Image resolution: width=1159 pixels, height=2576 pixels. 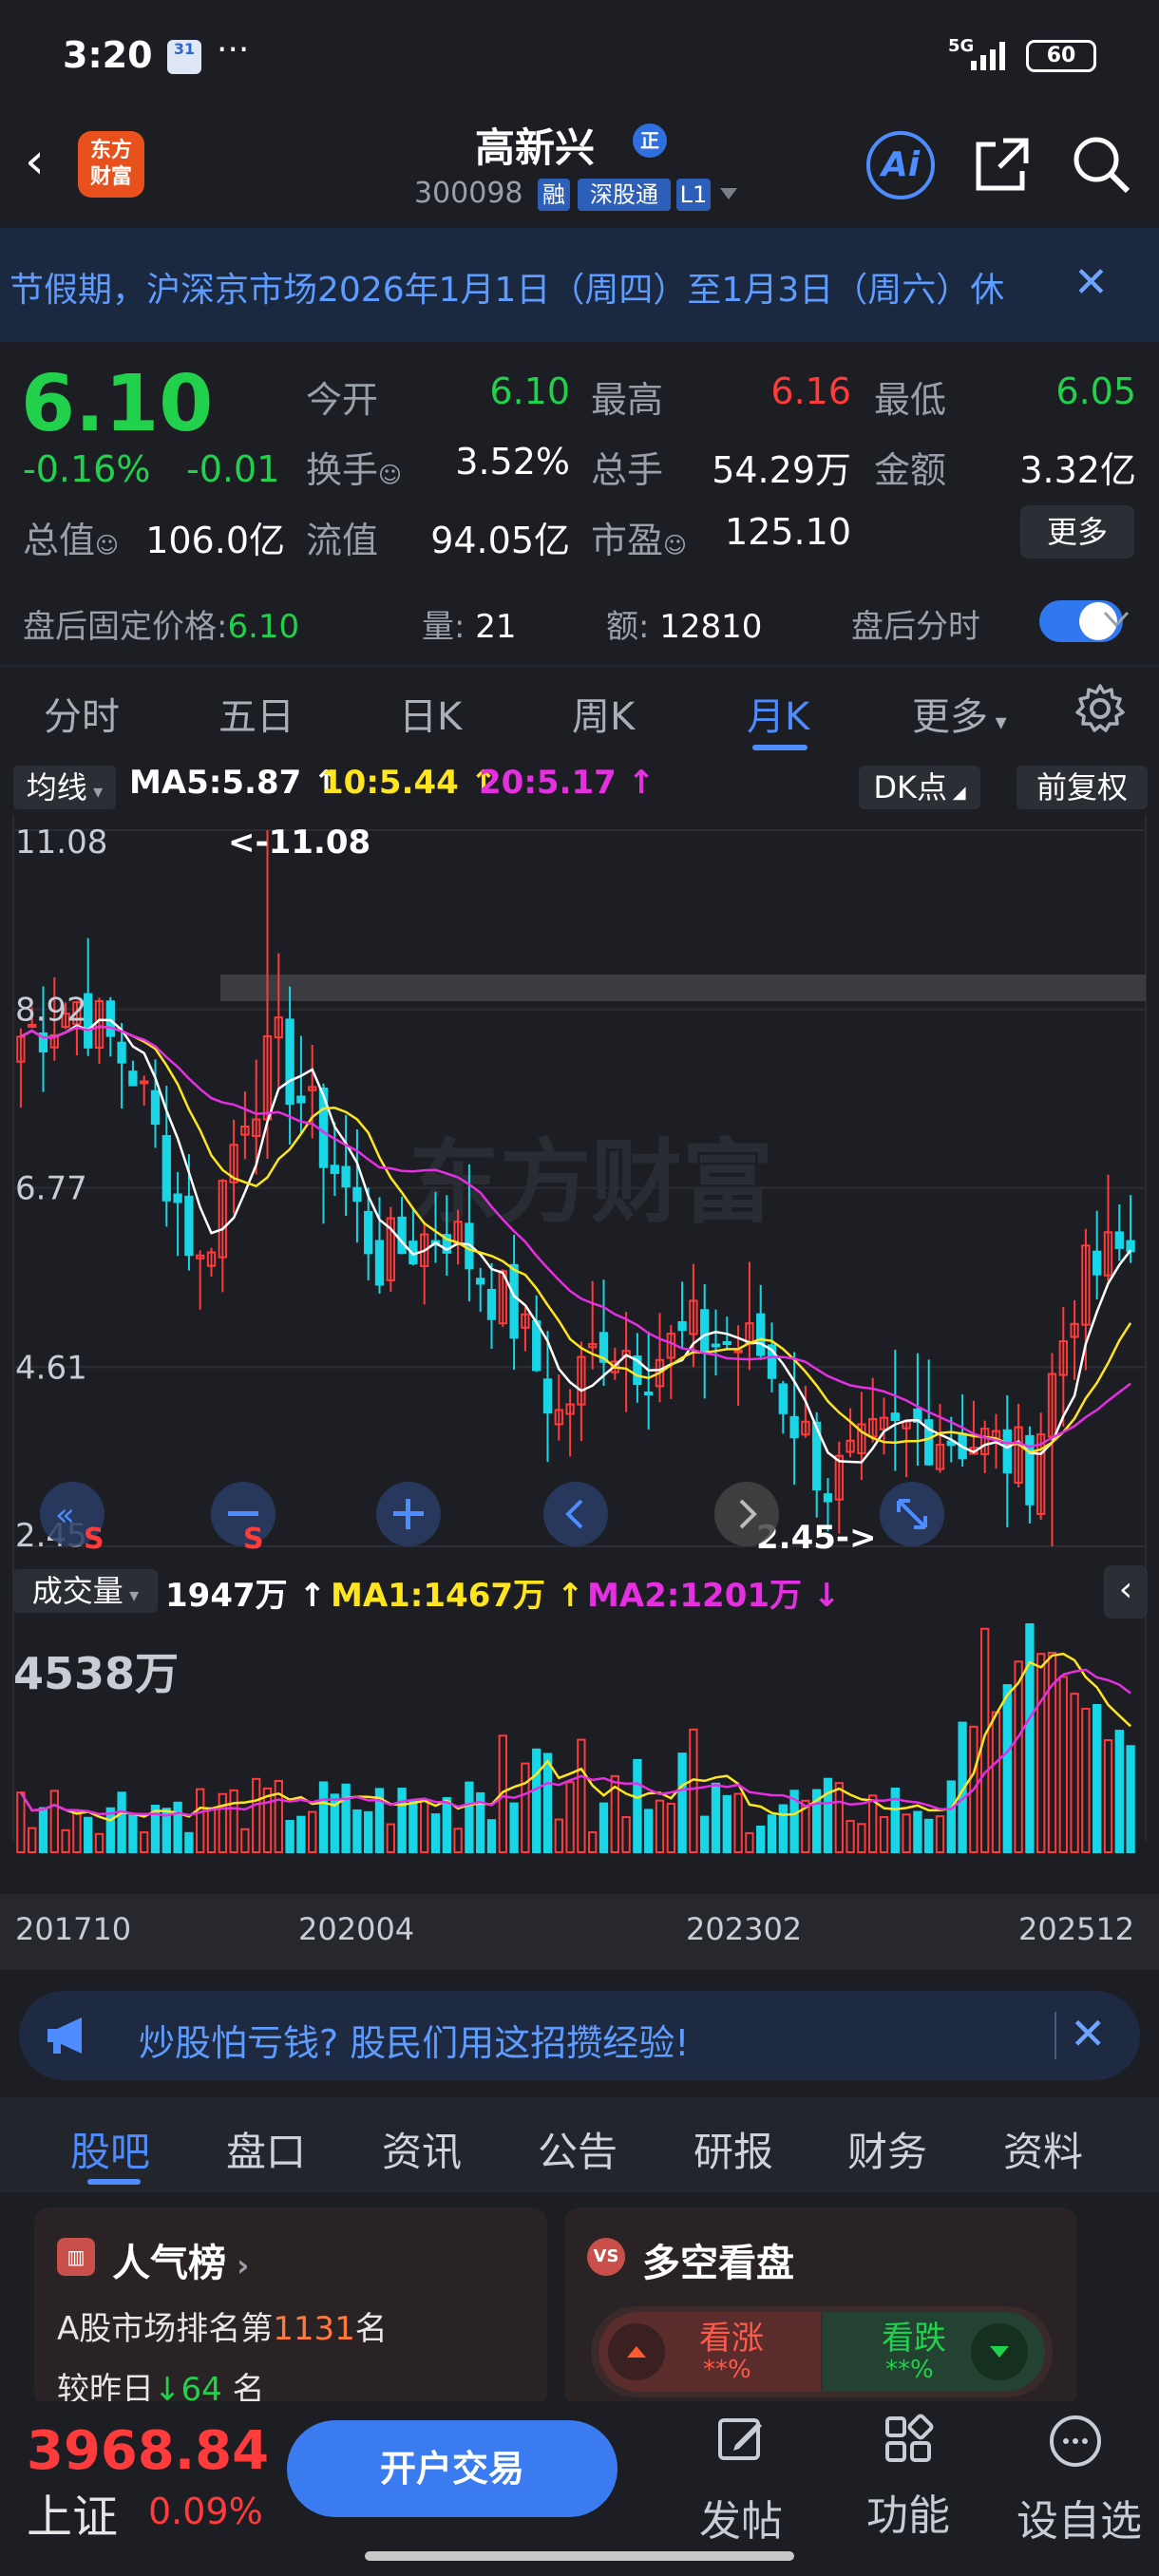 I want to click on down-arrow-icon, so click(x=999, y=2351).